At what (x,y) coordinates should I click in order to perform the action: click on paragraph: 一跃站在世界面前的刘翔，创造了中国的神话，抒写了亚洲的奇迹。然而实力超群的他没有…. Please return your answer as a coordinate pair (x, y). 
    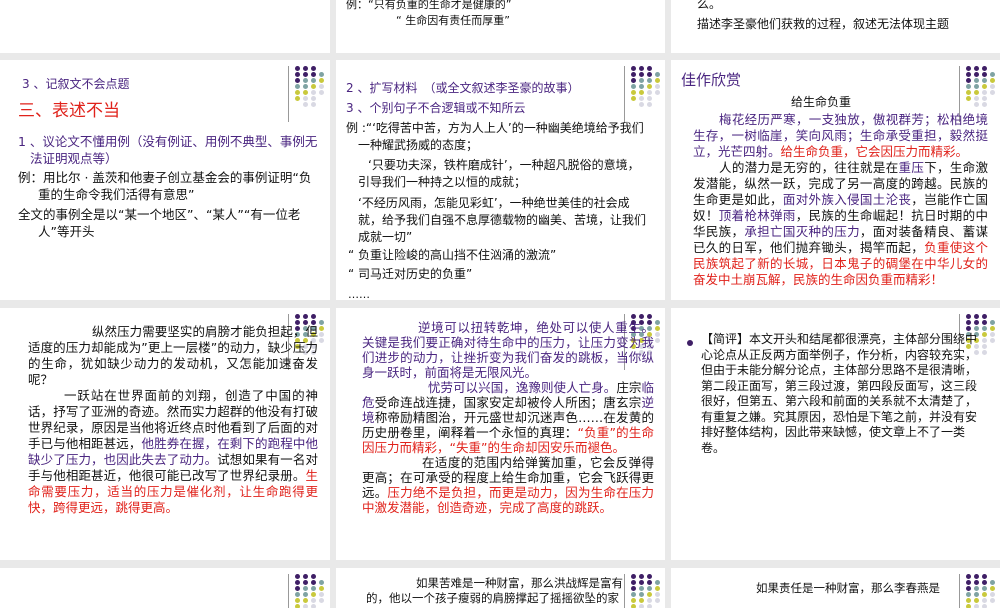
    Looking at the image, I should click on (173, 452).